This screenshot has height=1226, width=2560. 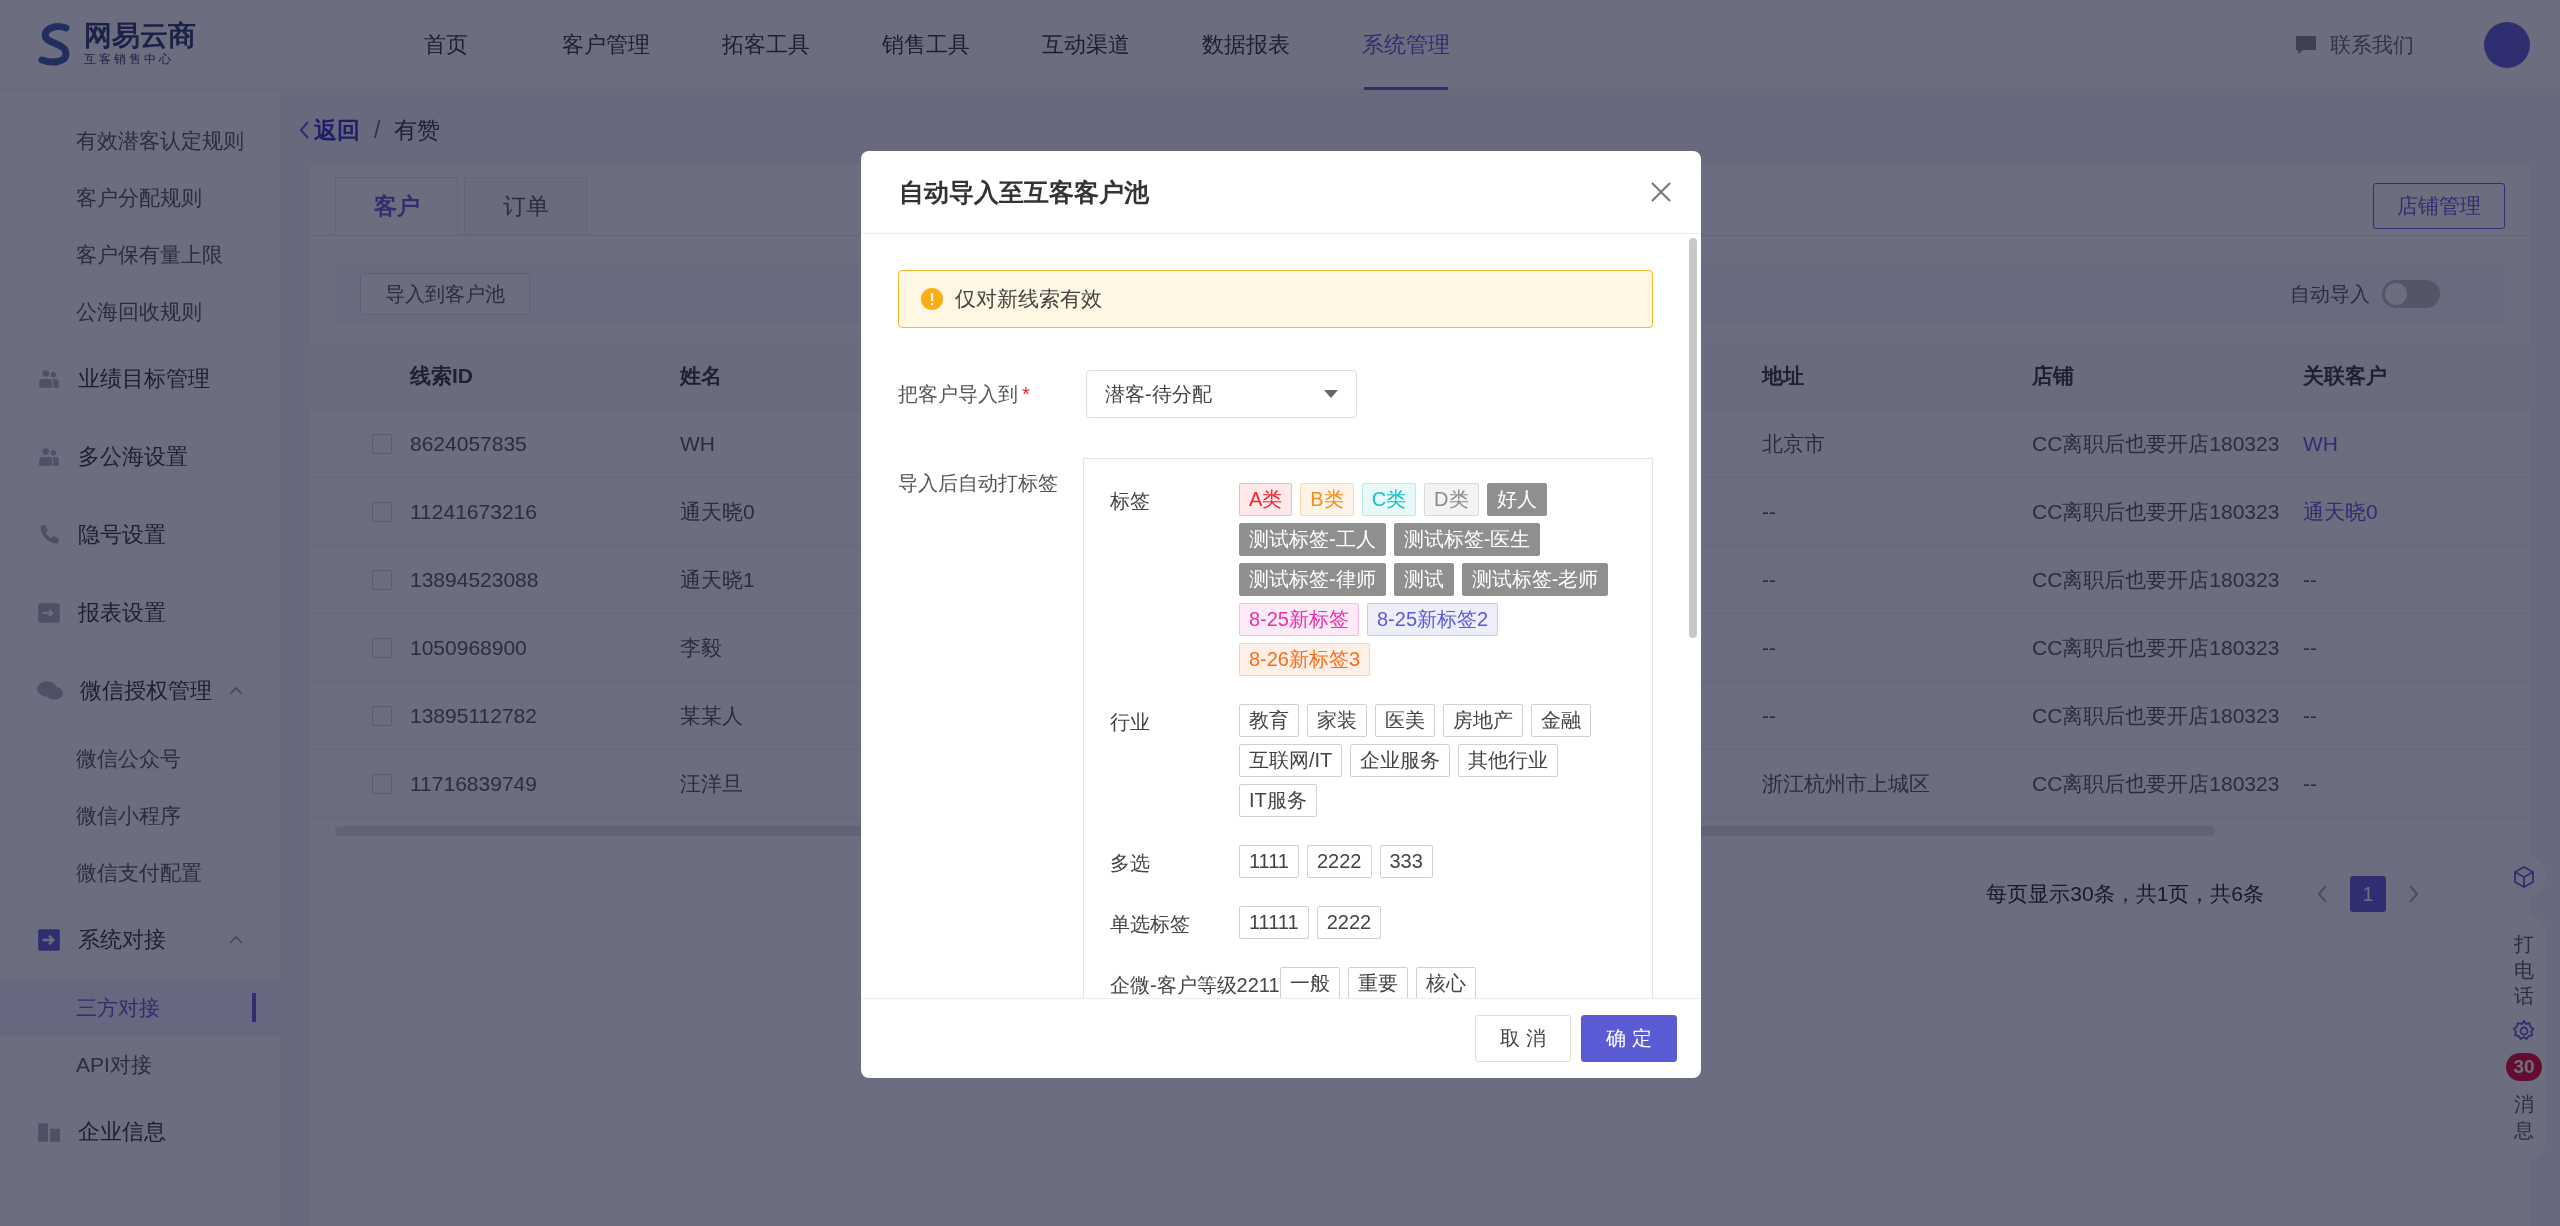 I want to click on sidebar-item: 公海回收规则, so click(x=140, y=311).